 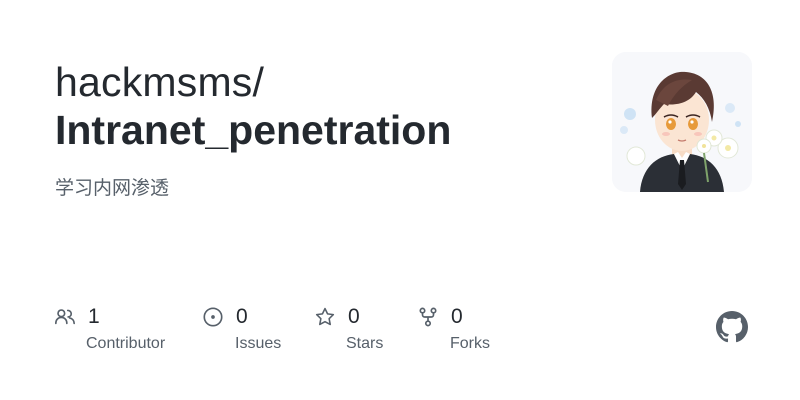 I want to click on repo-forked-icon, so click(x=428, y=317).